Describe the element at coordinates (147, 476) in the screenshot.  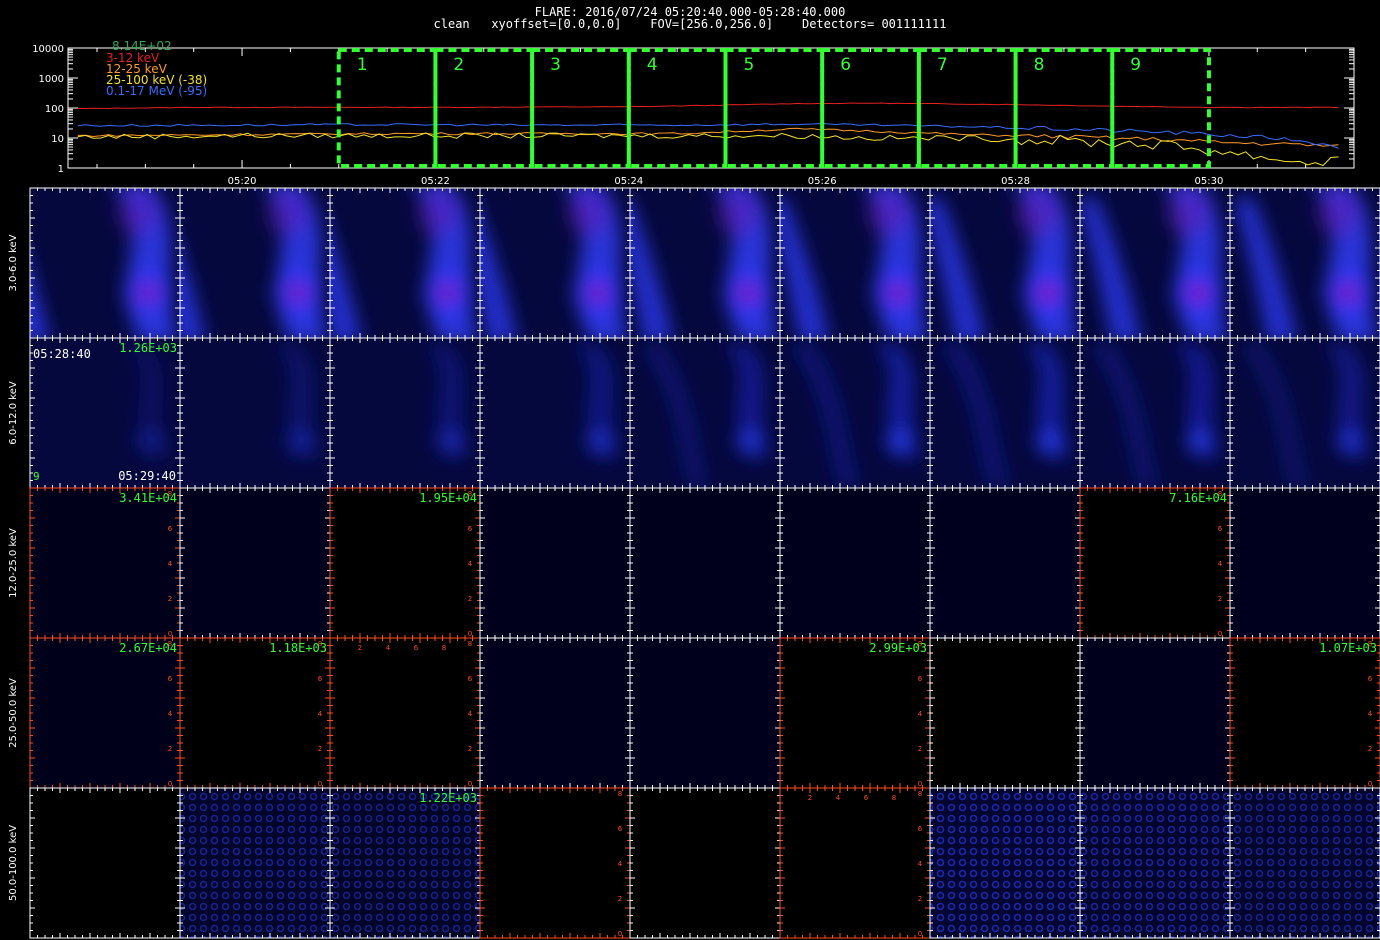
I see `interval-end-time: 05:29:40` at that location.